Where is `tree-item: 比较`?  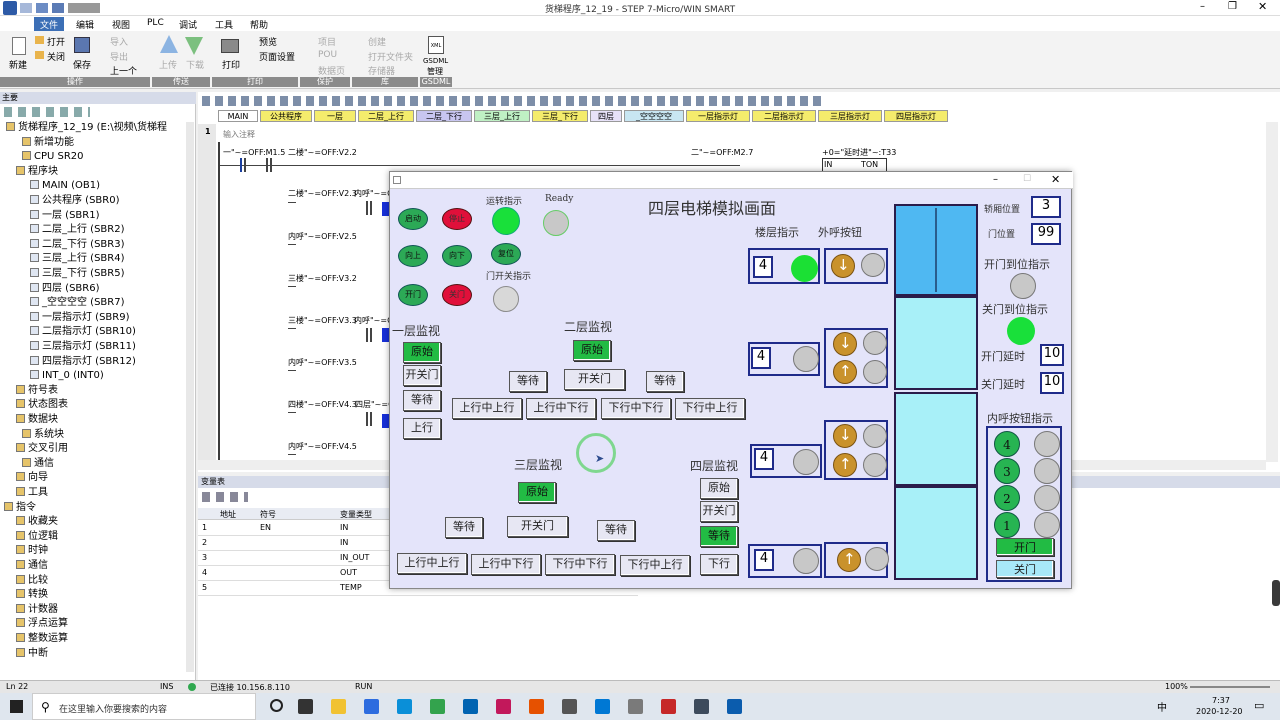
tree-item: 比较 is located at coordinates (32, 581).